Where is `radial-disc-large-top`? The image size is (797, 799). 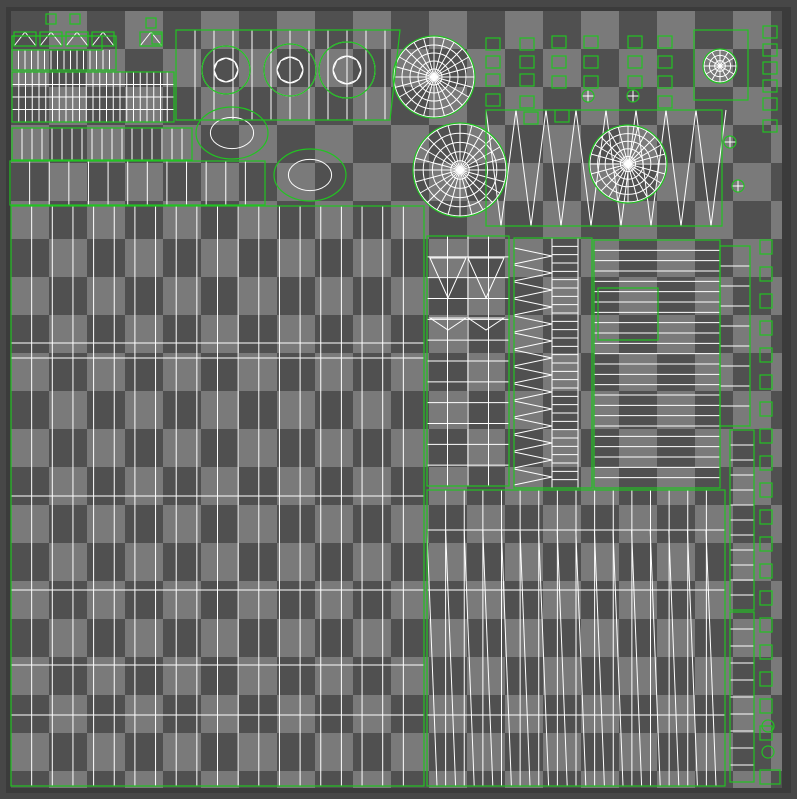
radial-disc-large-top is located at coordinates (434, 77).